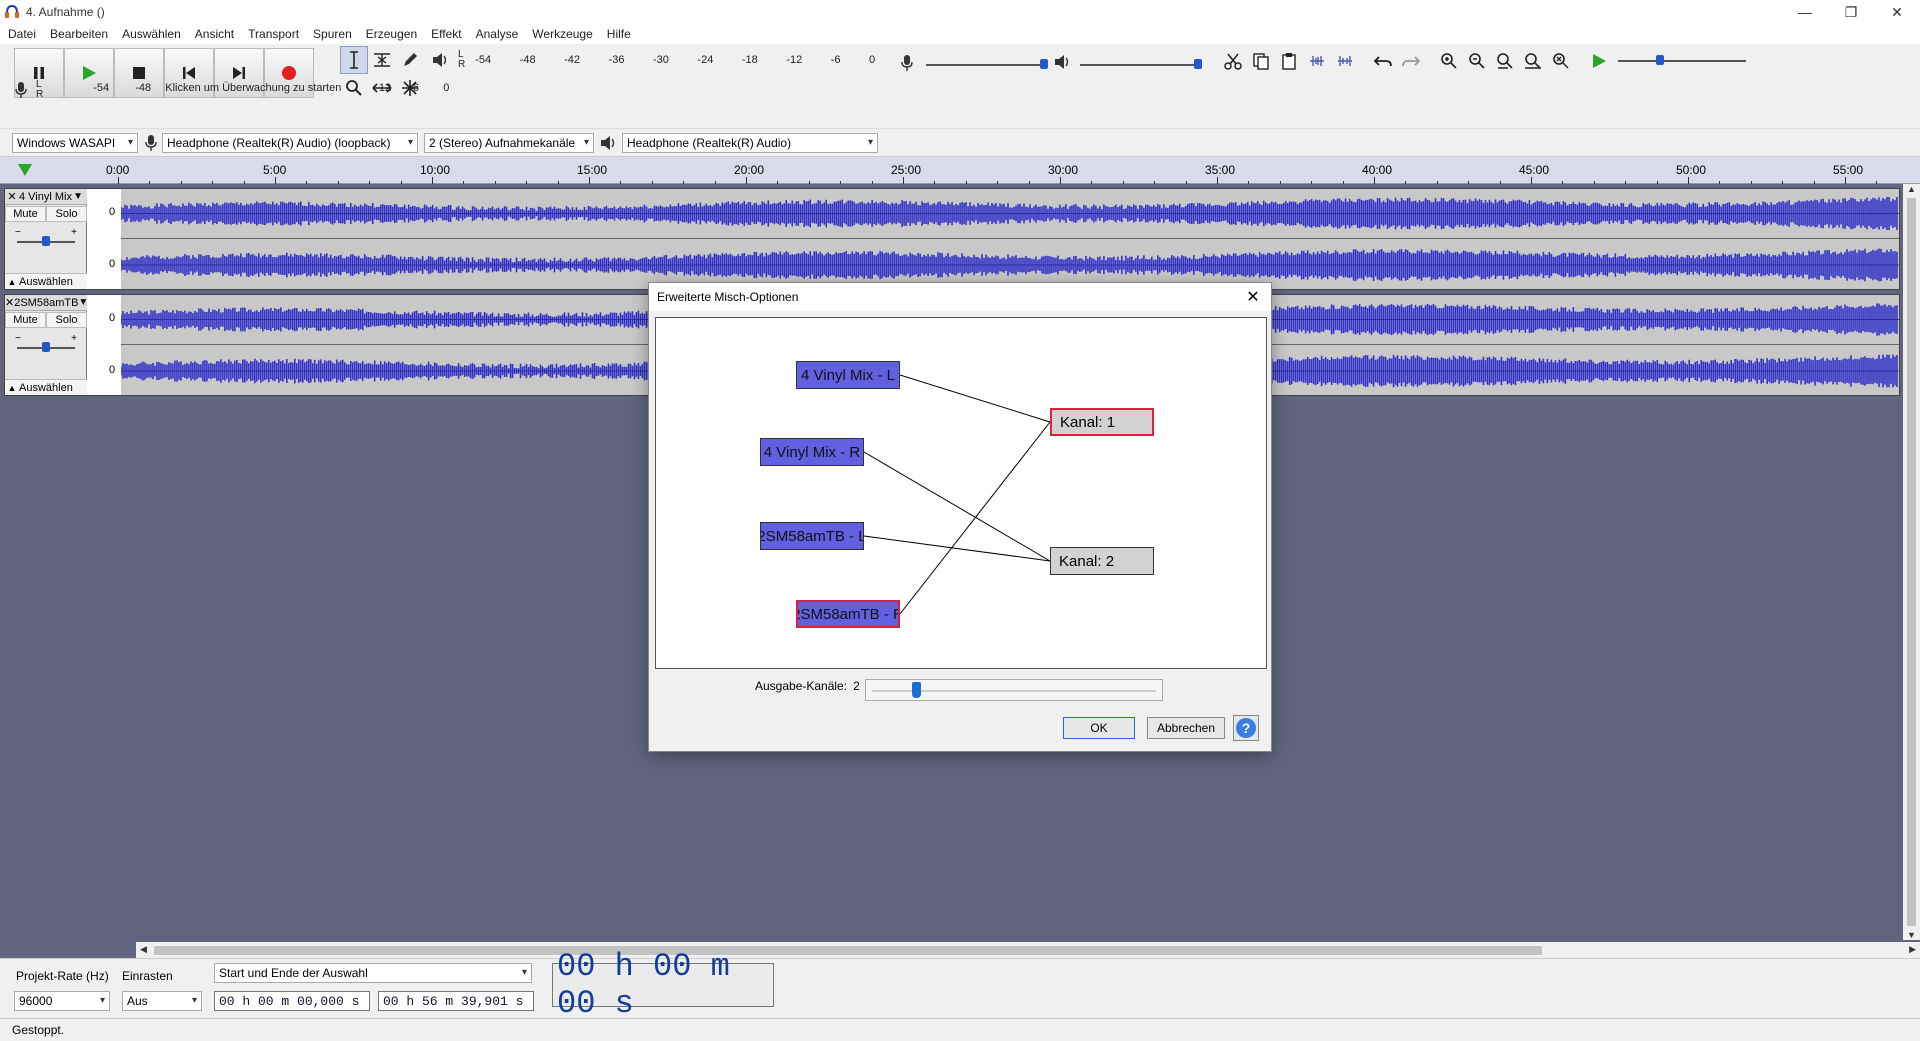 The height and width of the screenshot is (1041, 1920). I want to click on menu-erzeugen: Erzeugen, so click(391, 34).